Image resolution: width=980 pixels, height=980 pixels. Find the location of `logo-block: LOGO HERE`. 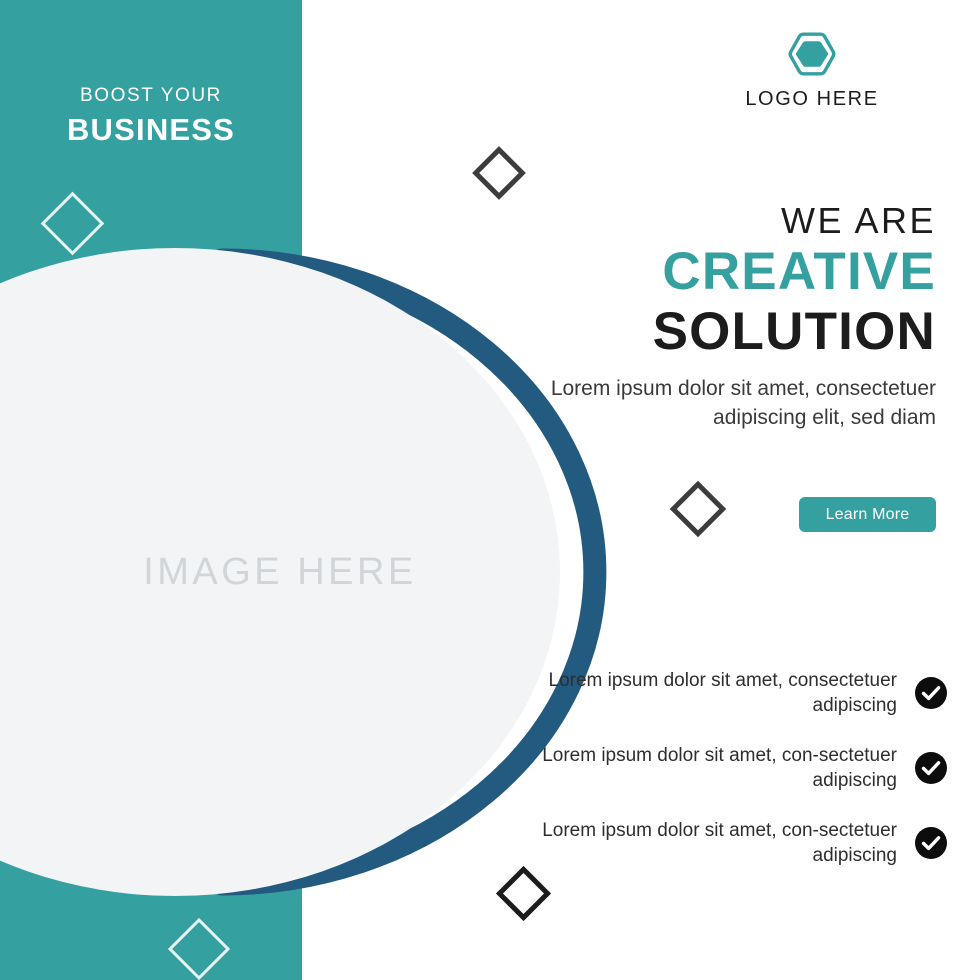

logo-block: LOGO HERE is located at coordinates (812, 70).